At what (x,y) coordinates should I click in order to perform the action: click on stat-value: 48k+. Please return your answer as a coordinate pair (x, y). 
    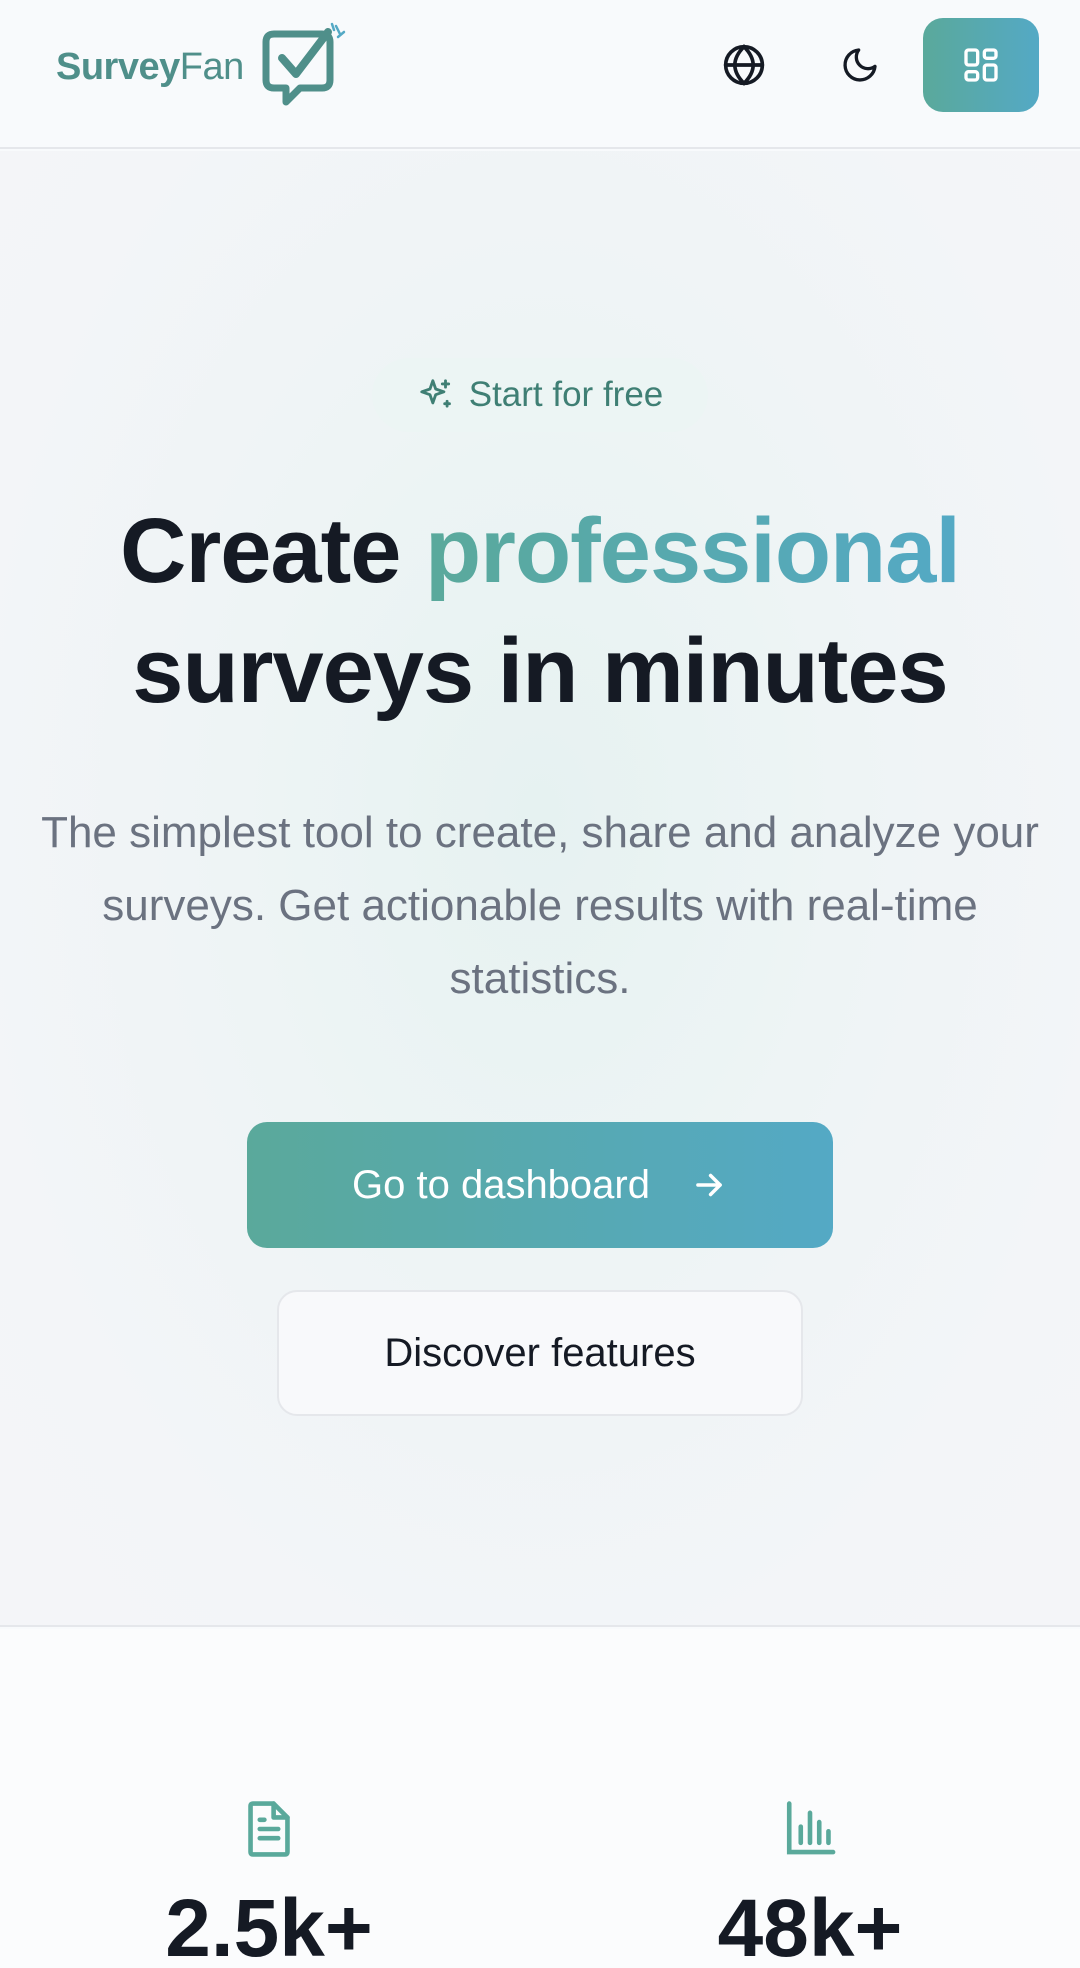
    Looking at the image, I should click on (810, 1925).